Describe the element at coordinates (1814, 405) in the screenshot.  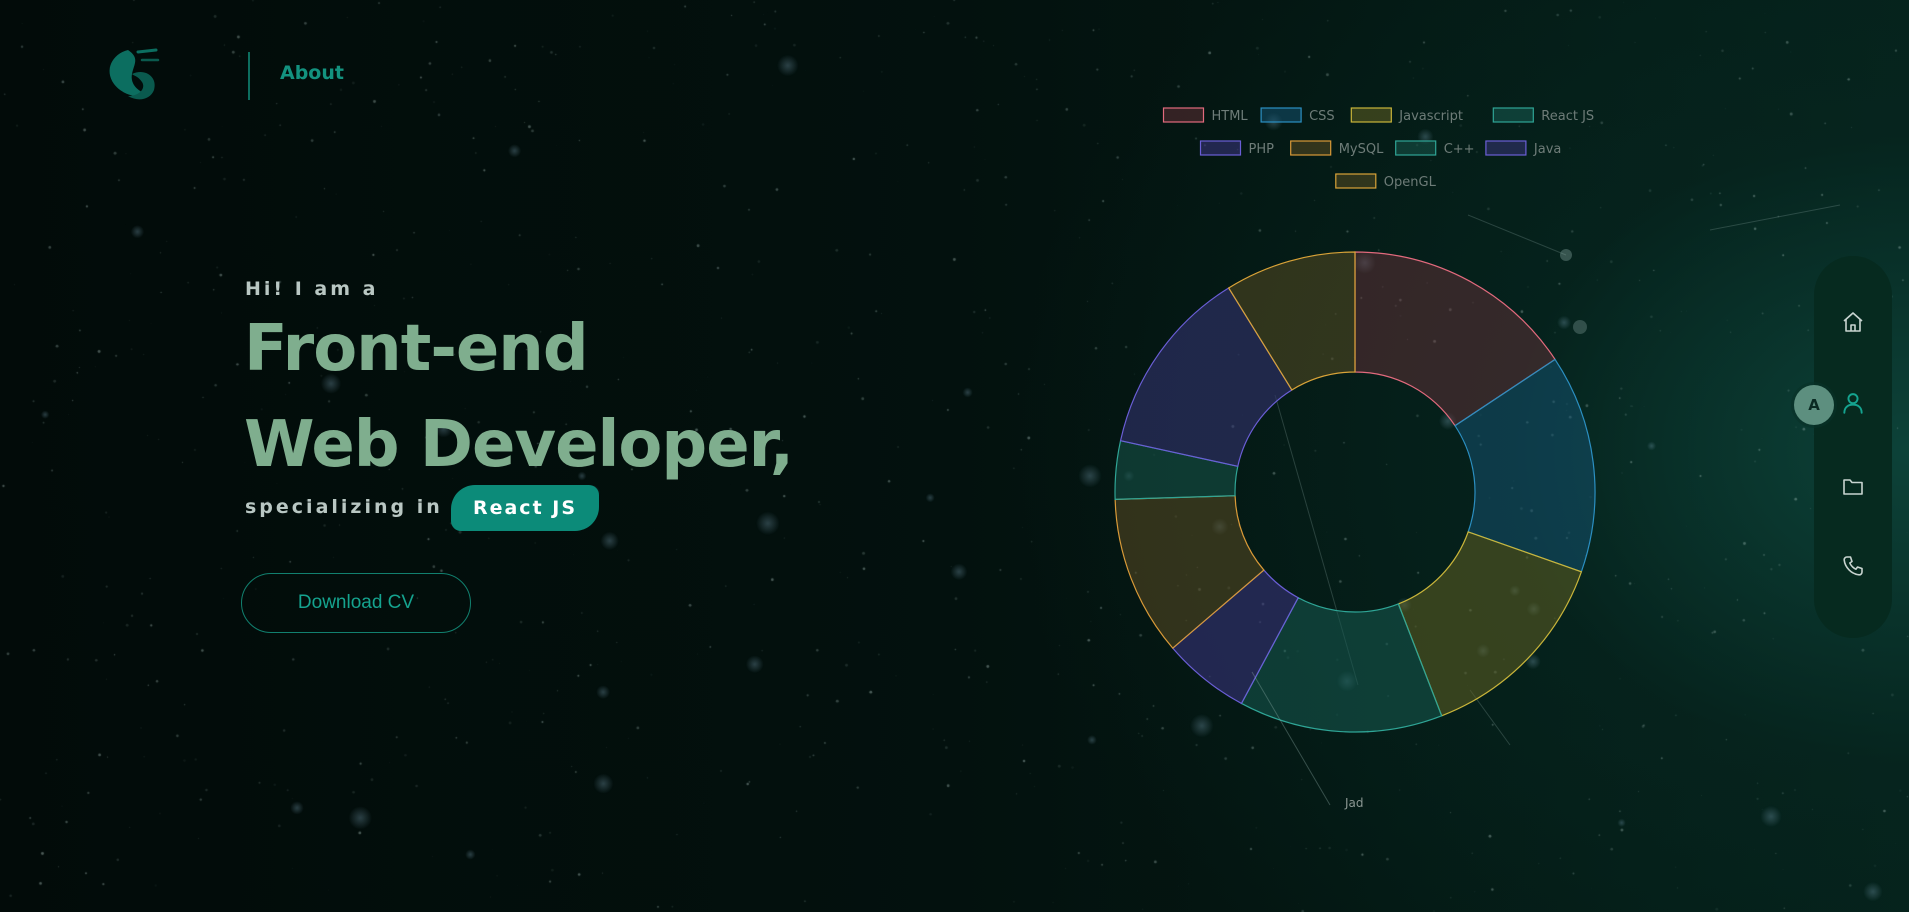
I see `avatar: A` at that location.